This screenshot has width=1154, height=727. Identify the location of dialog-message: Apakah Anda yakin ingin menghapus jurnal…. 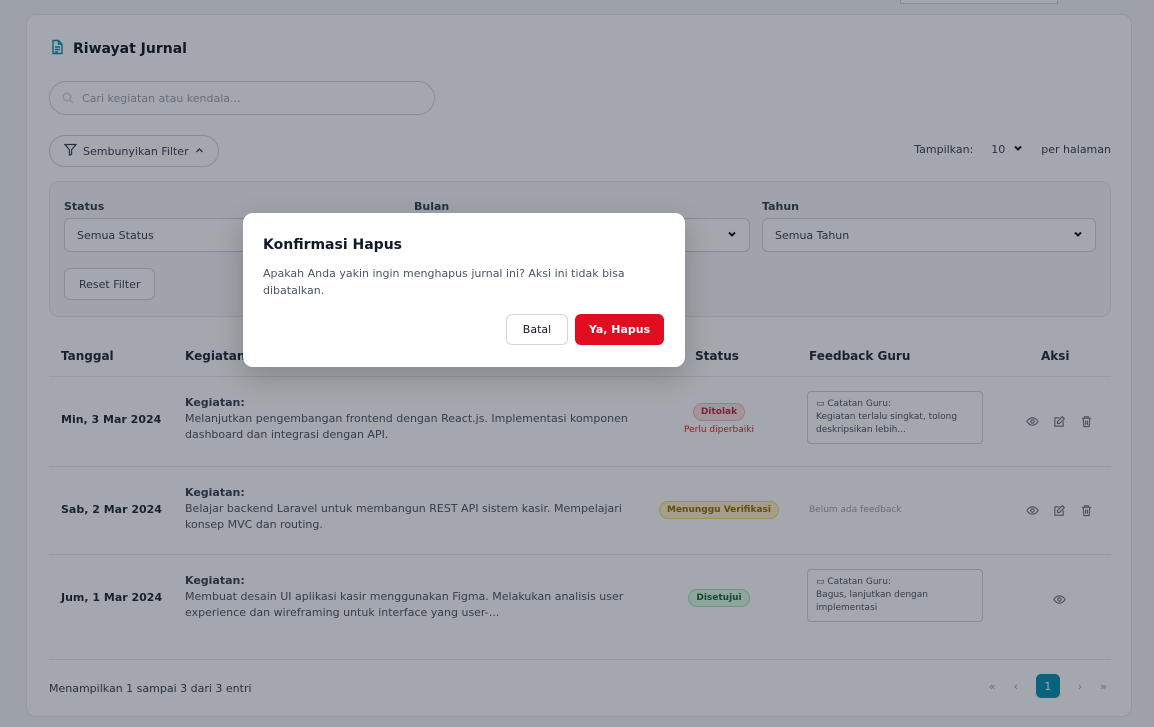
(444, 282).